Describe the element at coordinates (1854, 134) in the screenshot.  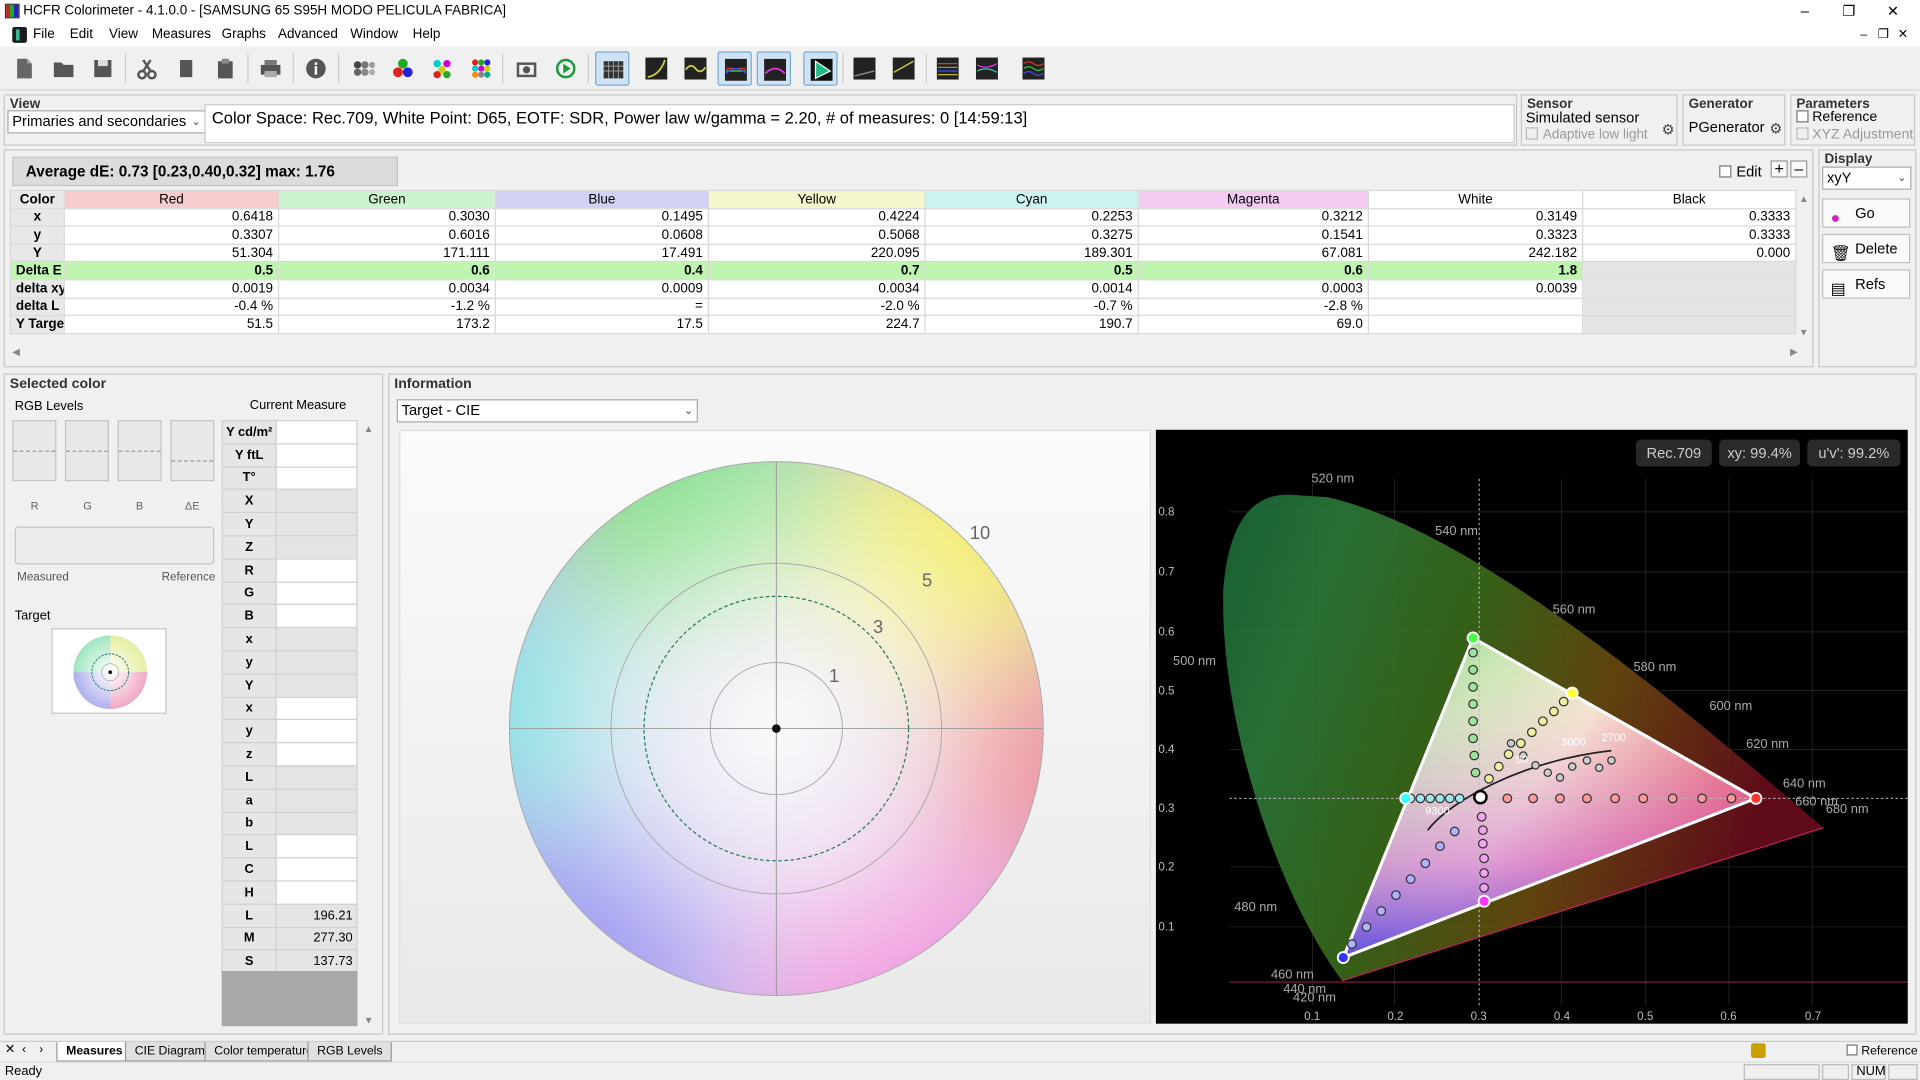
I see `xyz-adjustment-checkbox: XYZ Adjustment` at that location.